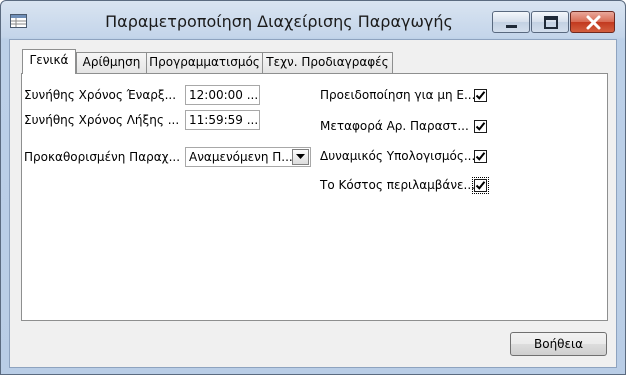 This screenshot has height=375, width=626. I want to click on maximize-button, so click(550, 22).